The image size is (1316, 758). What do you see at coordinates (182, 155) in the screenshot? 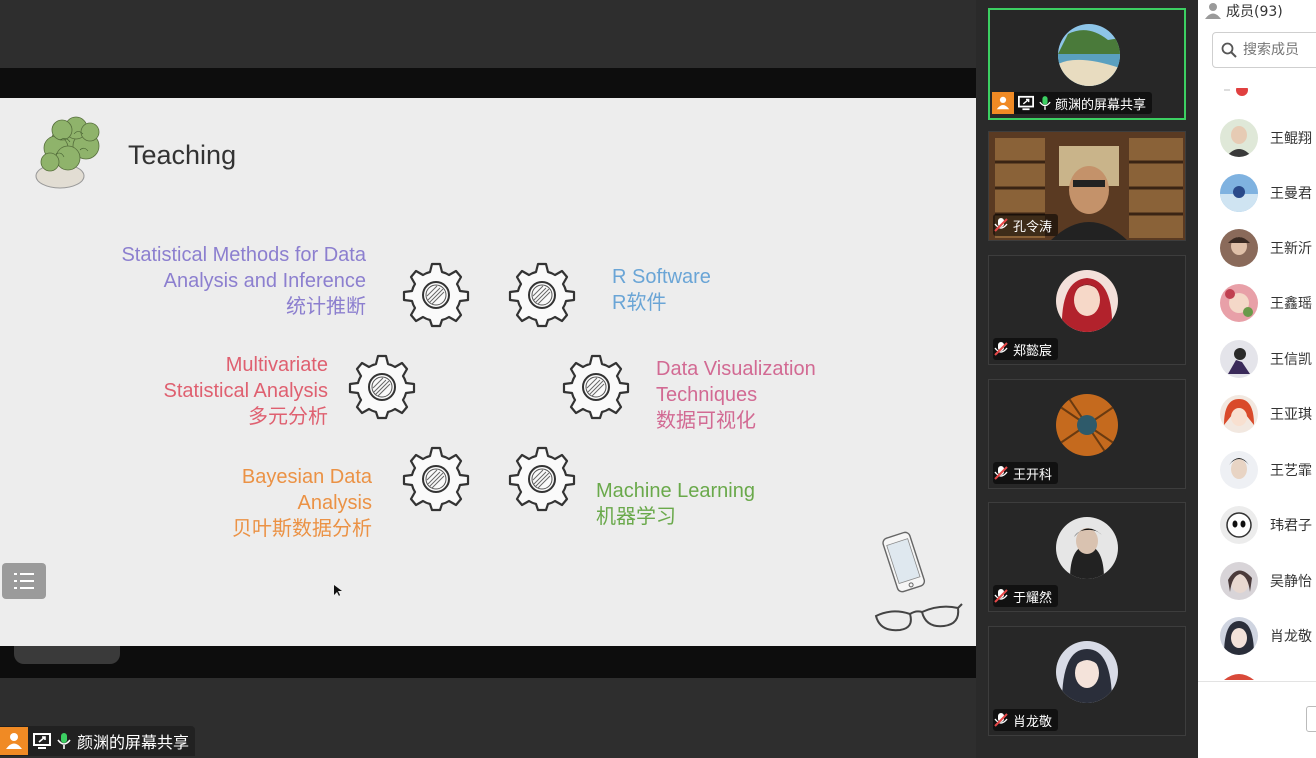
I see `slide-title: Teaching` at bounding box center [182, 155].